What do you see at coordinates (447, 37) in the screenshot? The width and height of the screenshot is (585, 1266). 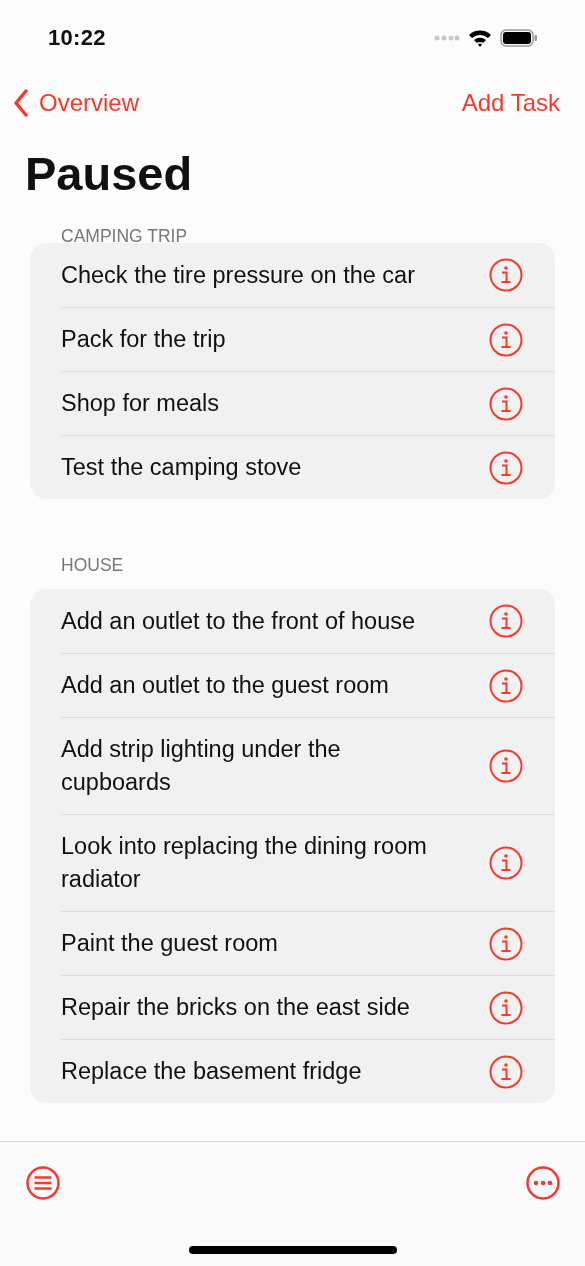 I see `signal-icon` at bounding box center [447, 37].